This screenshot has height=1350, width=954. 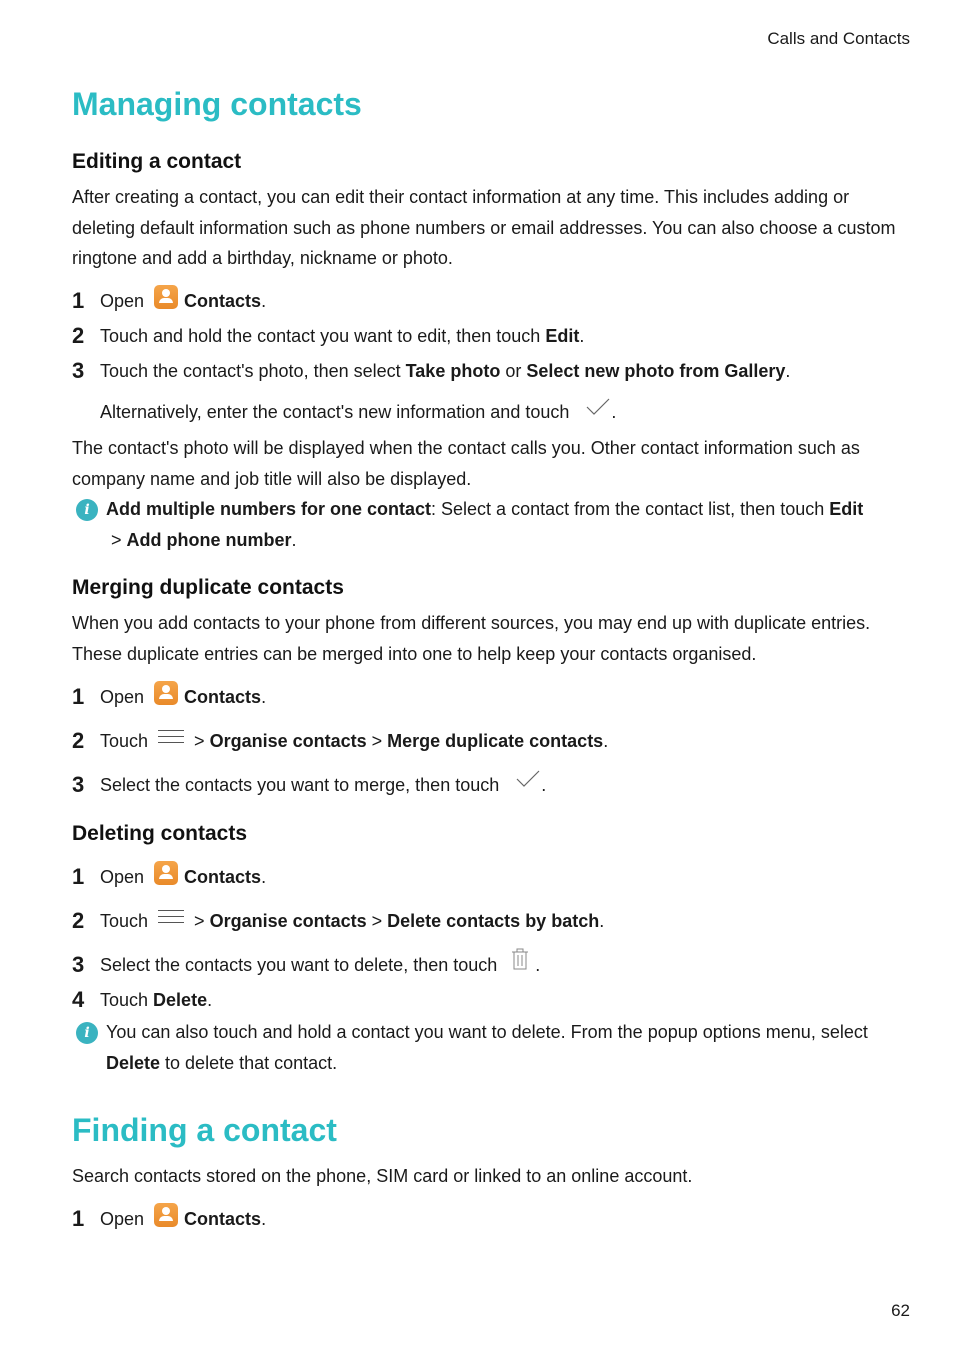 What do you see at coordinates (520, 959) in the screenshot?
I see `trash-icon` at bounding box center [520, 959].